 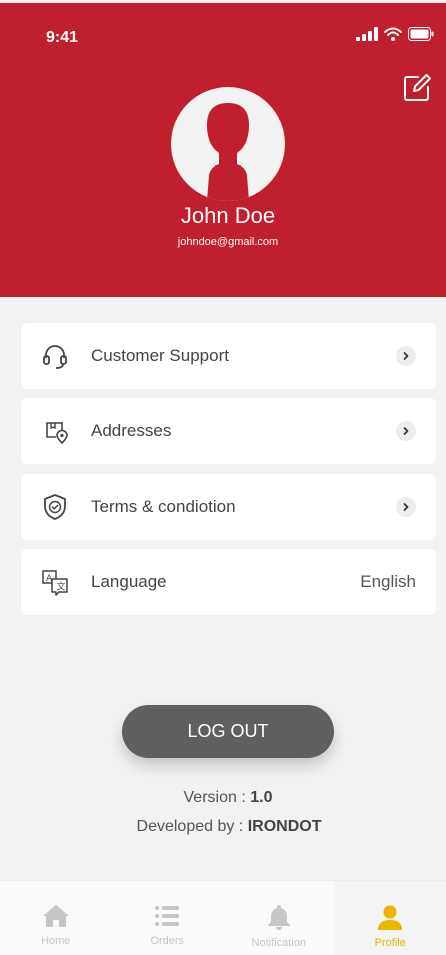 What do you see at coordinates (284, 826) in the screenshot?
I see `developer-name: IRONDOT` at bounding box center [284, 826].